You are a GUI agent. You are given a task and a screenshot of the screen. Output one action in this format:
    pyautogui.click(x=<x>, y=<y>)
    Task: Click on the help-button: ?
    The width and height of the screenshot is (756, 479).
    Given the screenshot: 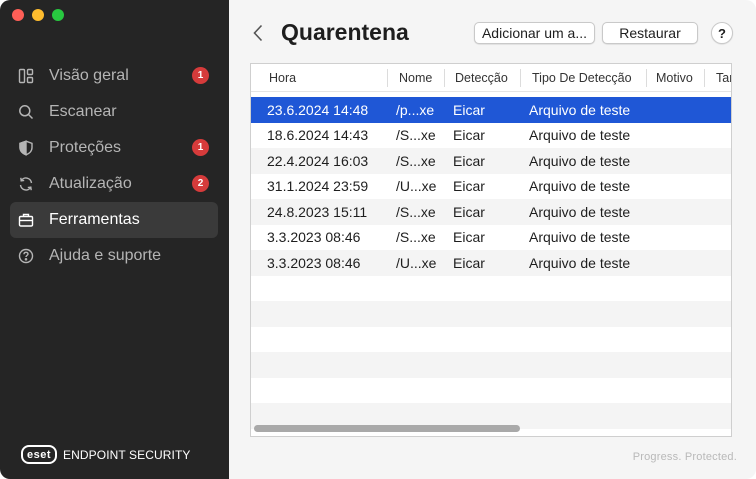 What is the action you would take?
    pyautogui.click(x=722, y=33)
    